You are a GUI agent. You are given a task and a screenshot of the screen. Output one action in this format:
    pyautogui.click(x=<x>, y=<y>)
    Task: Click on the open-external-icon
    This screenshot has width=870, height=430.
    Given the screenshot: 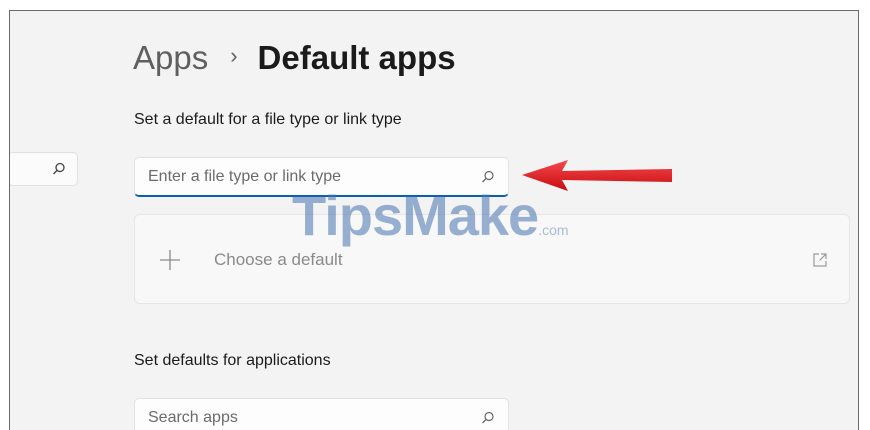 What is the action you would take?
    pyautogui.click(x=820, y=260)
    